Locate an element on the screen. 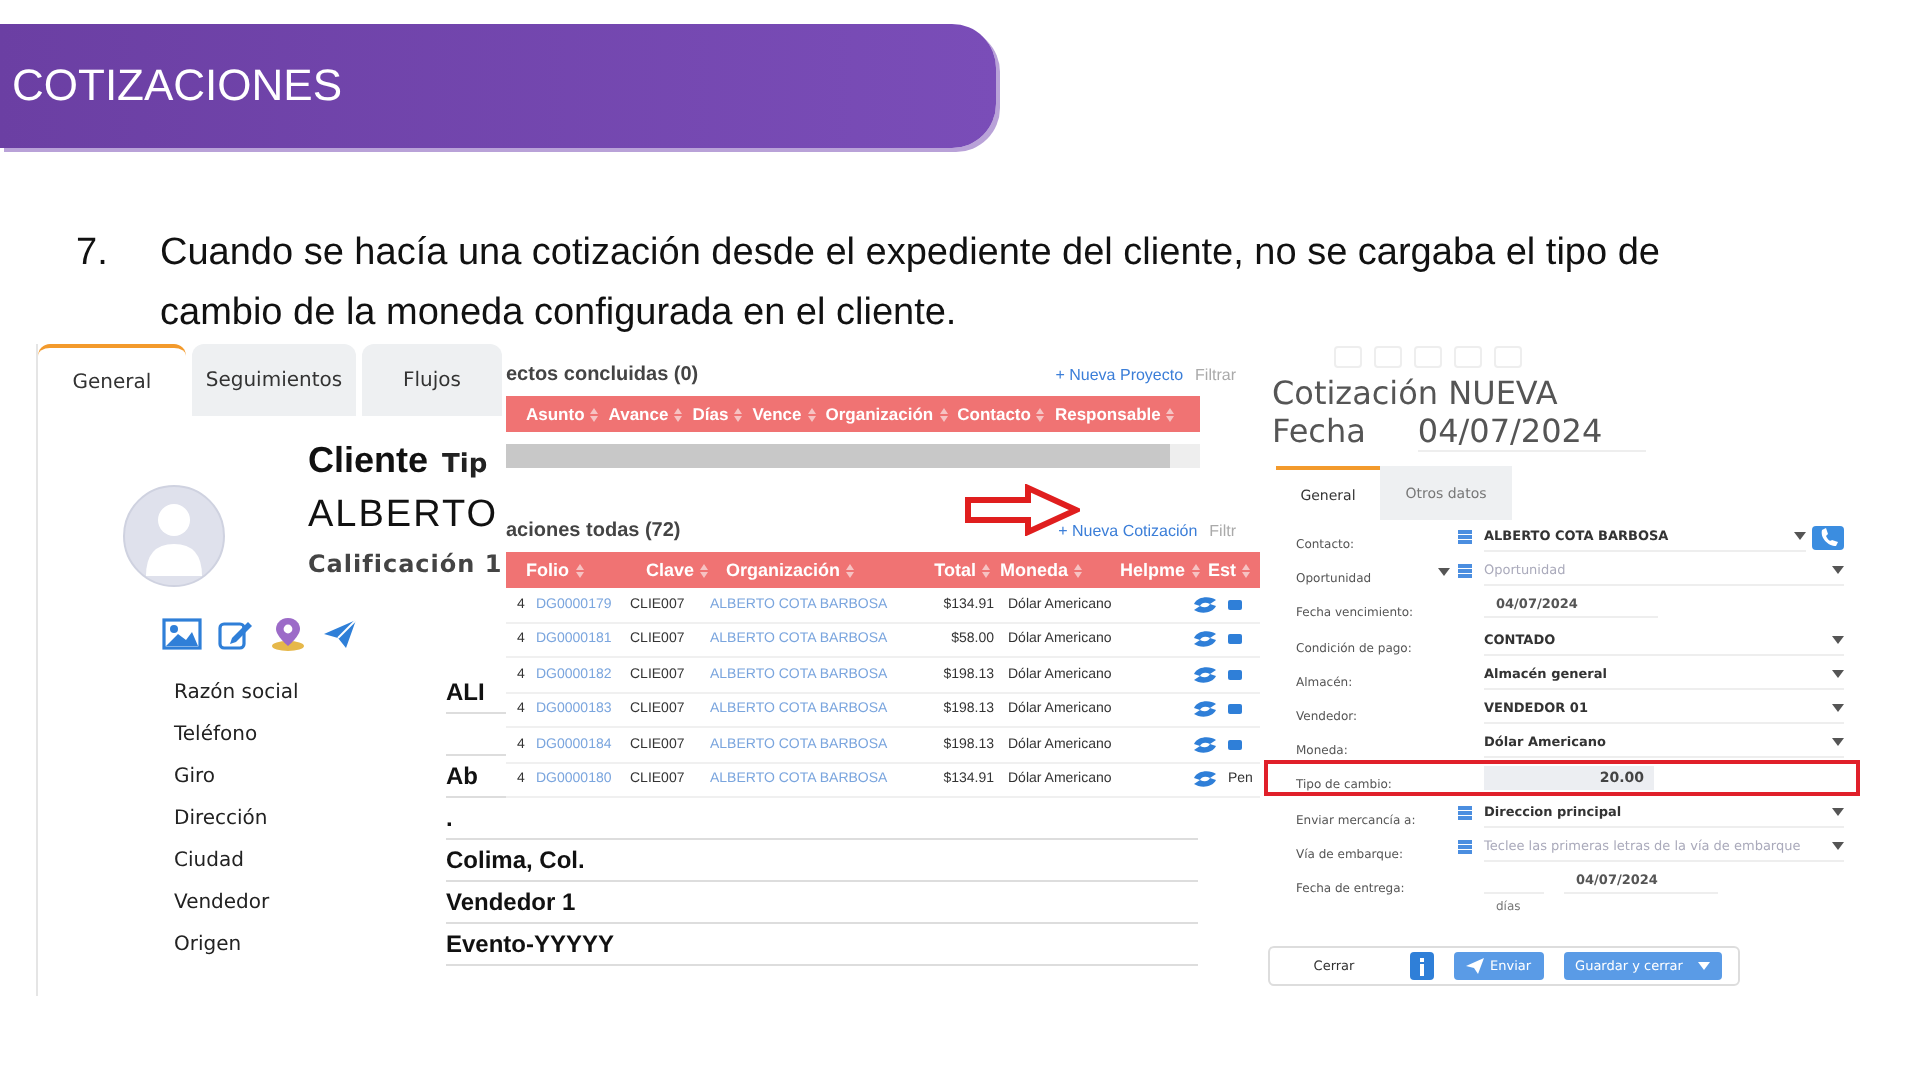  field-label: Teléfono is located at coordinates (217, 736).